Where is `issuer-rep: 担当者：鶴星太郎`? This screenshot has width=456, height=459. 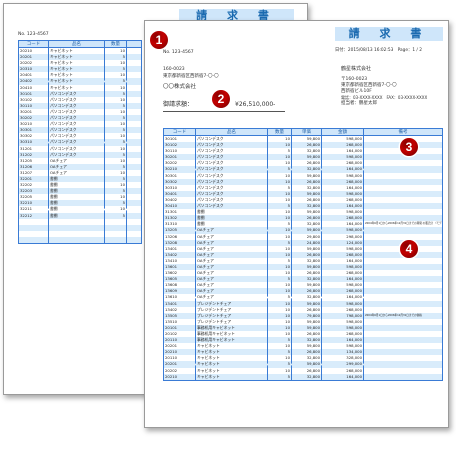
issuer-rep: 担当者：鶴星太郎 is located at coordinates (359, 103).